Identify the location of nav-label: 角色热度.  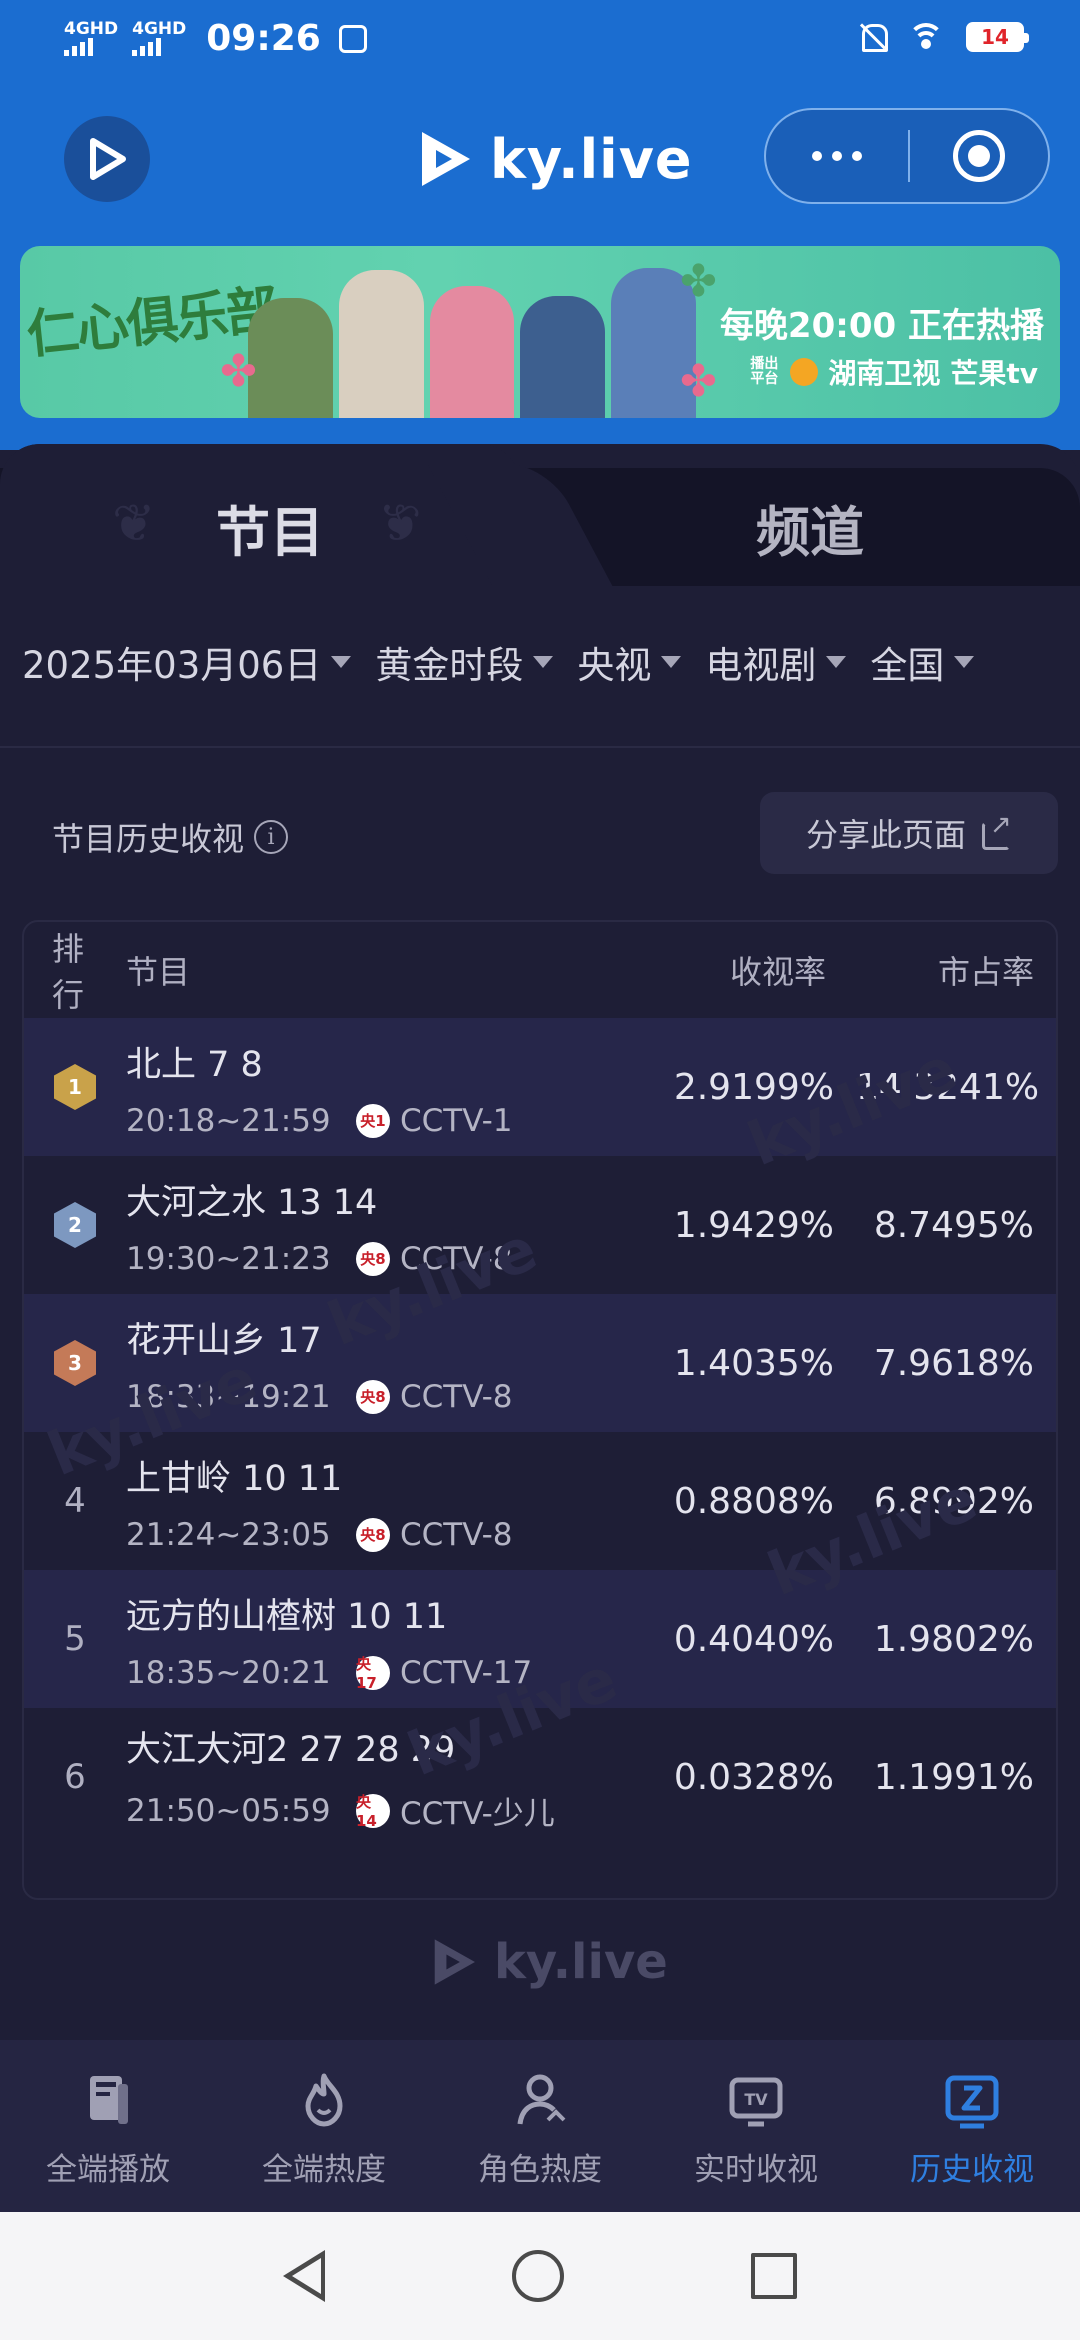
(540, 2170).